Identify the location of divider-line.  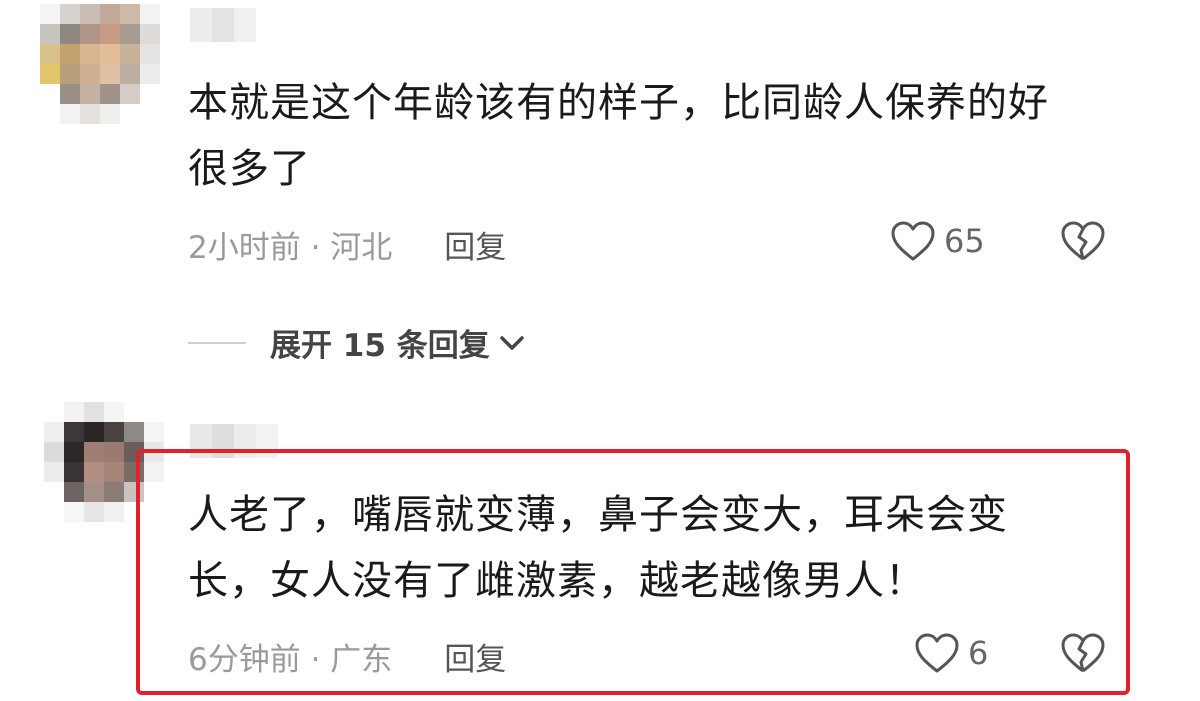
(217, 342).